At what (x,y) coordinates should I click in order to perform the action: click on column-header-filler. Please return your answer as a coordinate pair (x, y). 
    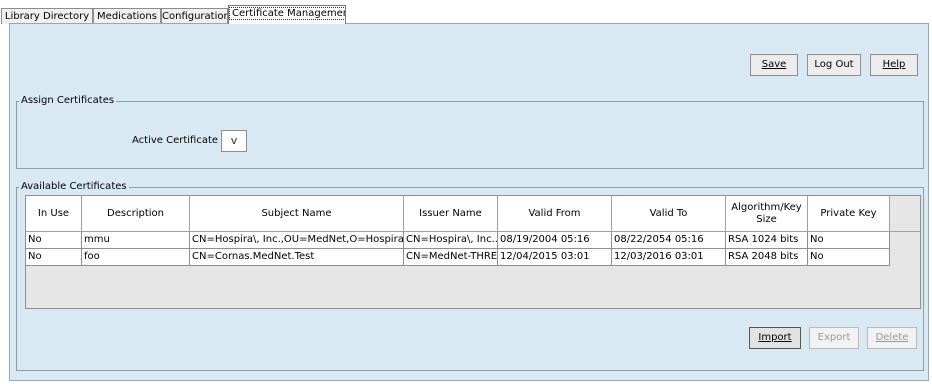
    Looking at the image, I should click on (905, 214).